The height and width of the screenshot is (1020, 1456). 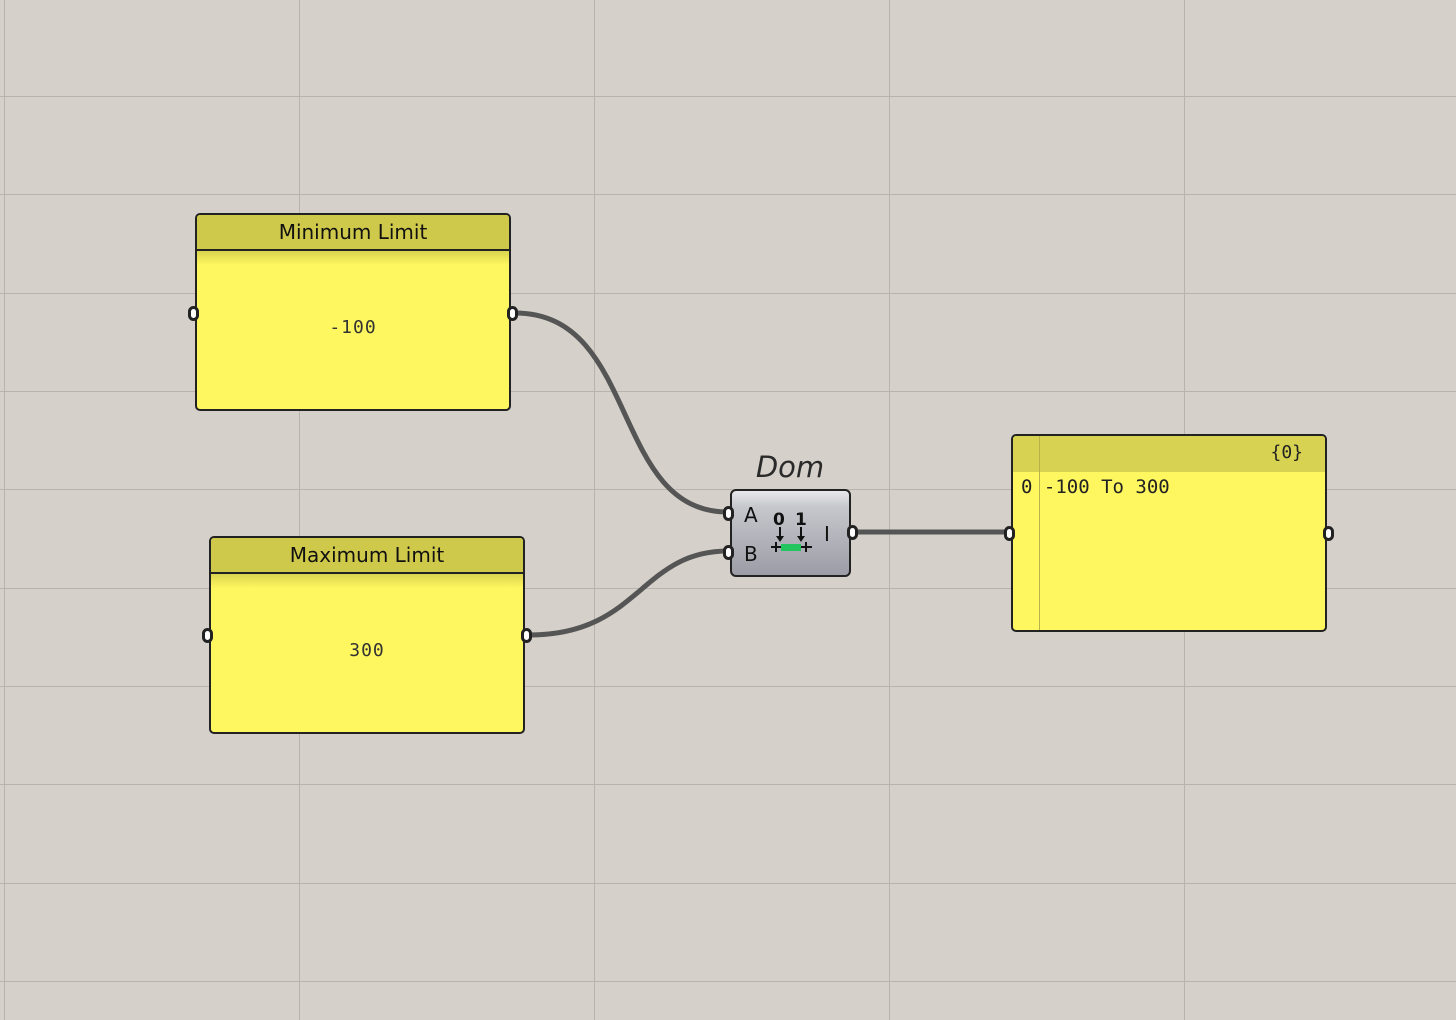 What do you see at coordinates (367, 635) in the screenshot?
I see `maximum-limit-panel: Maximum Limit 300` at bounding box center [367, 635].